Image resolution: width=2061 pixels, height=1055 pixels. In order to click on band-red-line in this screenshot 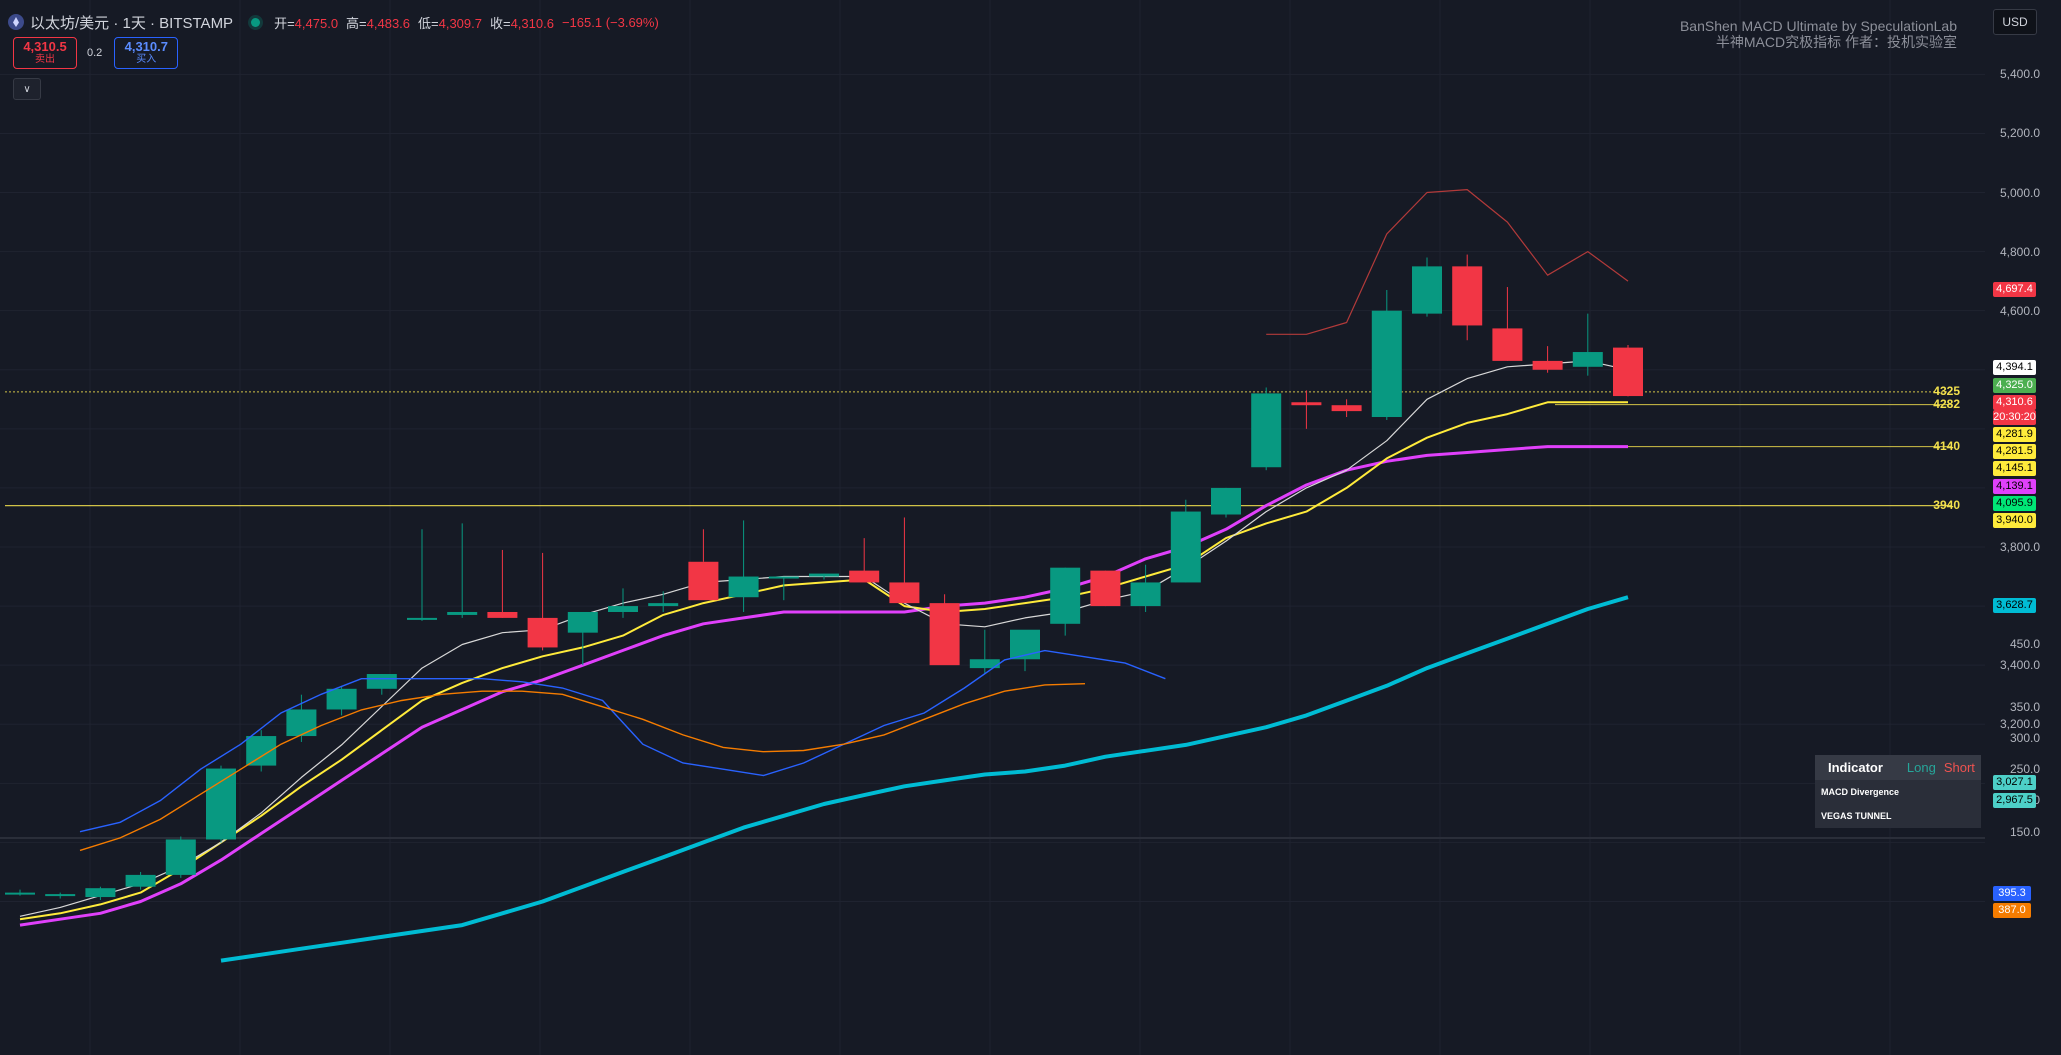, I will do `click(1447, 262)`.